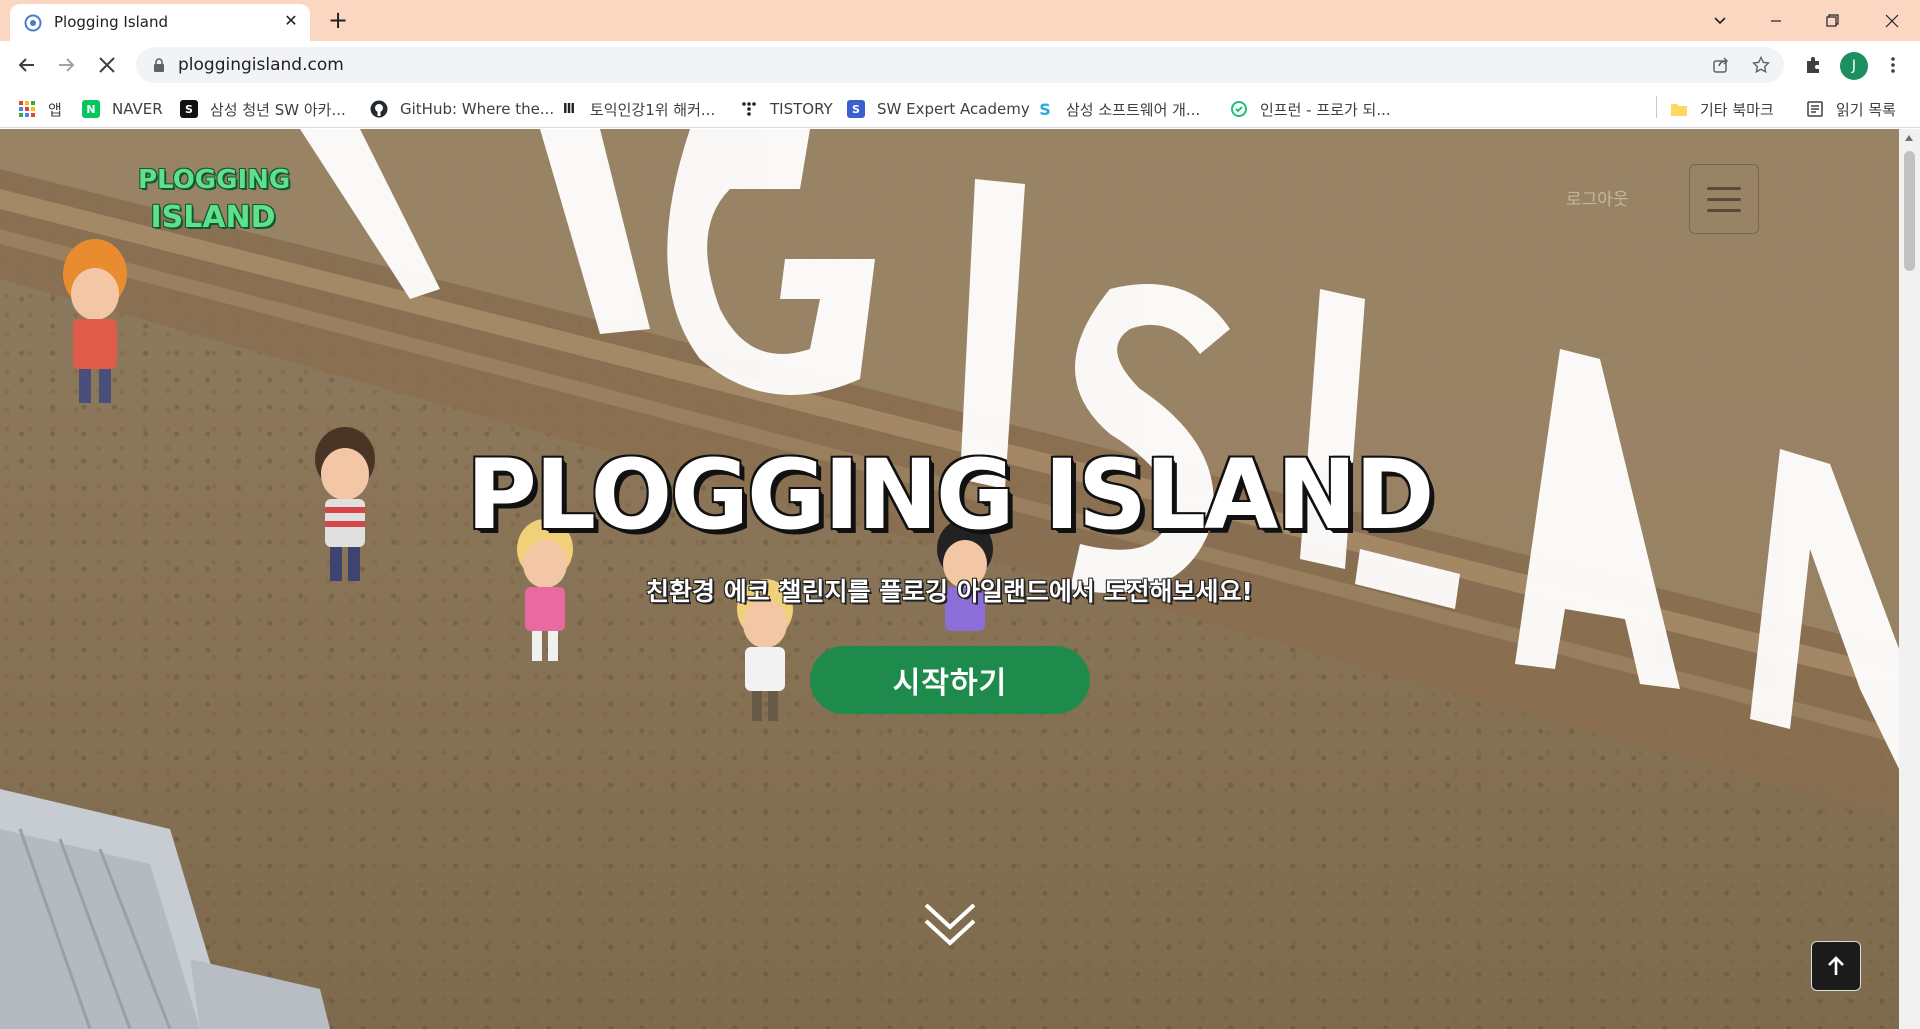 This screenshot has width=1920, height=1029. Describe the element at coordinates (1909, 211) in the screenshot. I see `scrollbar-thumb` at that location.